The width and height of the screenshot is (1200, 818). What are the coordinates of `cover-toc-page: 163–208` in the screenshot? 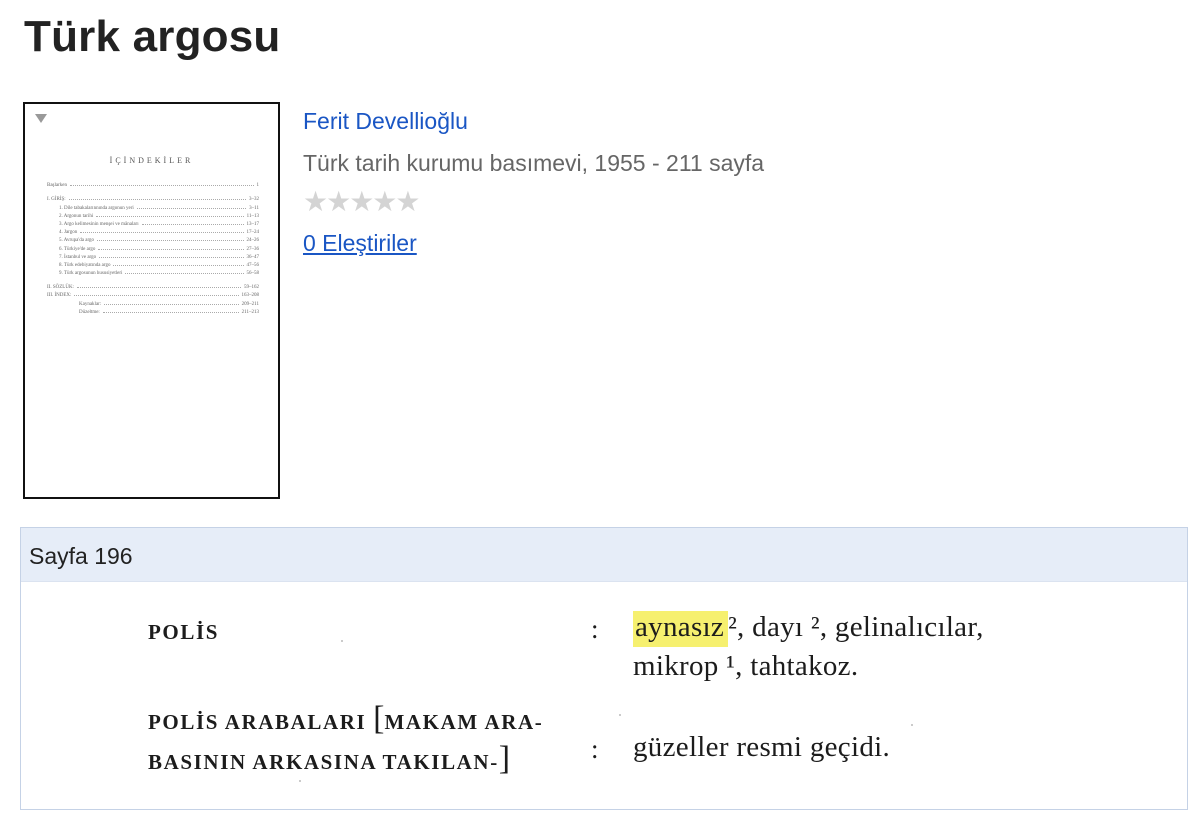 It's located at (250, 296).